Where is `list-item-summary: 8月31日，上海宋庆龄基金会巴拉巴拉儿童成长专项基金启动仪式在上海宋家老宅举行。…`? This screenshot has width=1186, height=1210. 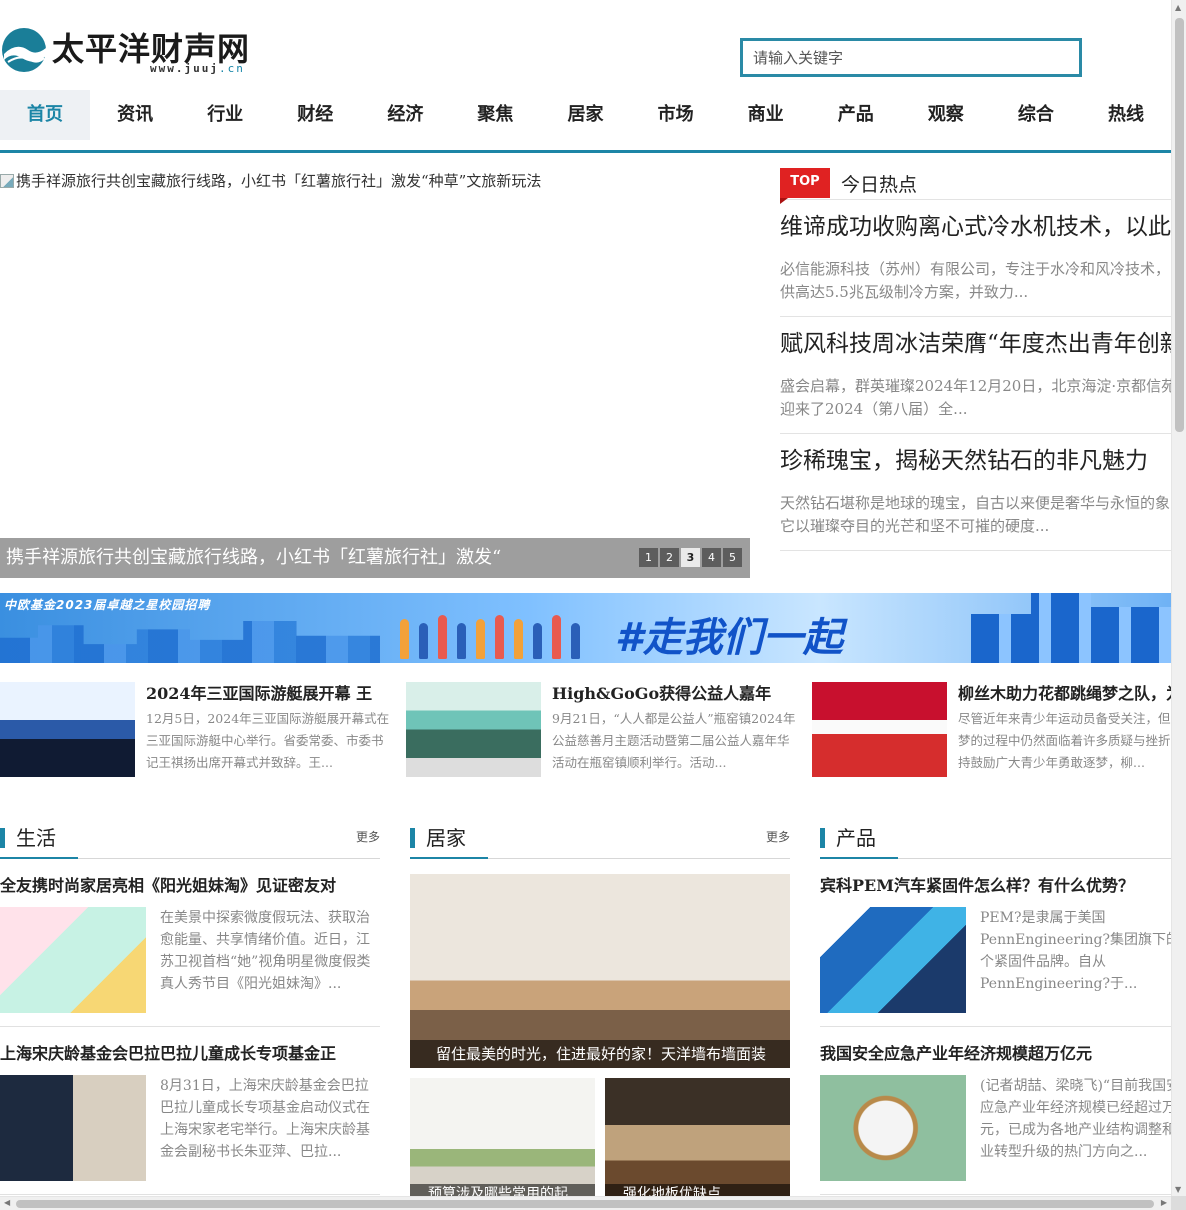
list-item-summary: 8月31日，上海宋庆龄基金会巴拉巴拉儿童成长专项基金启动仪式在上海宋家老宅举行。… is located at coordinates (265, 1119).